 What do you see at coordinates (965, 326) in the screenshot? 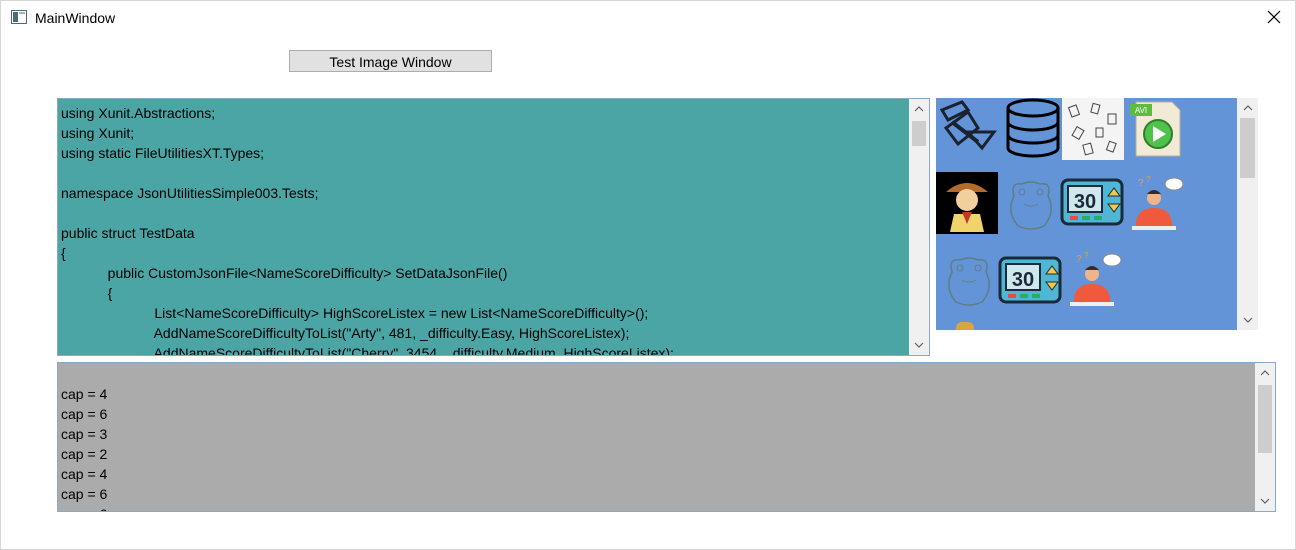
I see `partial-image-icon` at bounding box center [965, 326].